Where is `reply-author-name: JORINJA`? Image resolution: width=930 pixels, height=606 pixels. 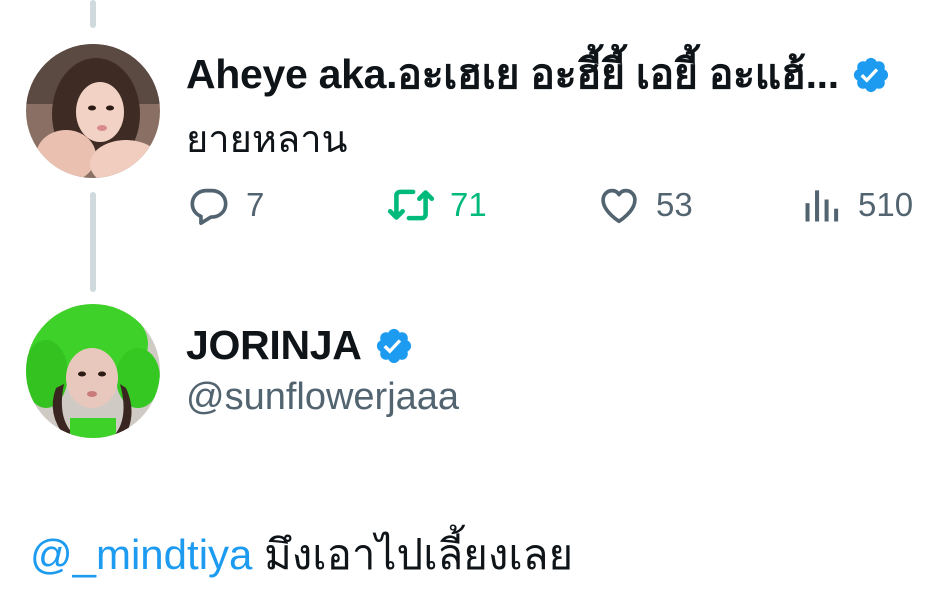 reply-author-name: JORINJA is located at coordinates (274, 345).